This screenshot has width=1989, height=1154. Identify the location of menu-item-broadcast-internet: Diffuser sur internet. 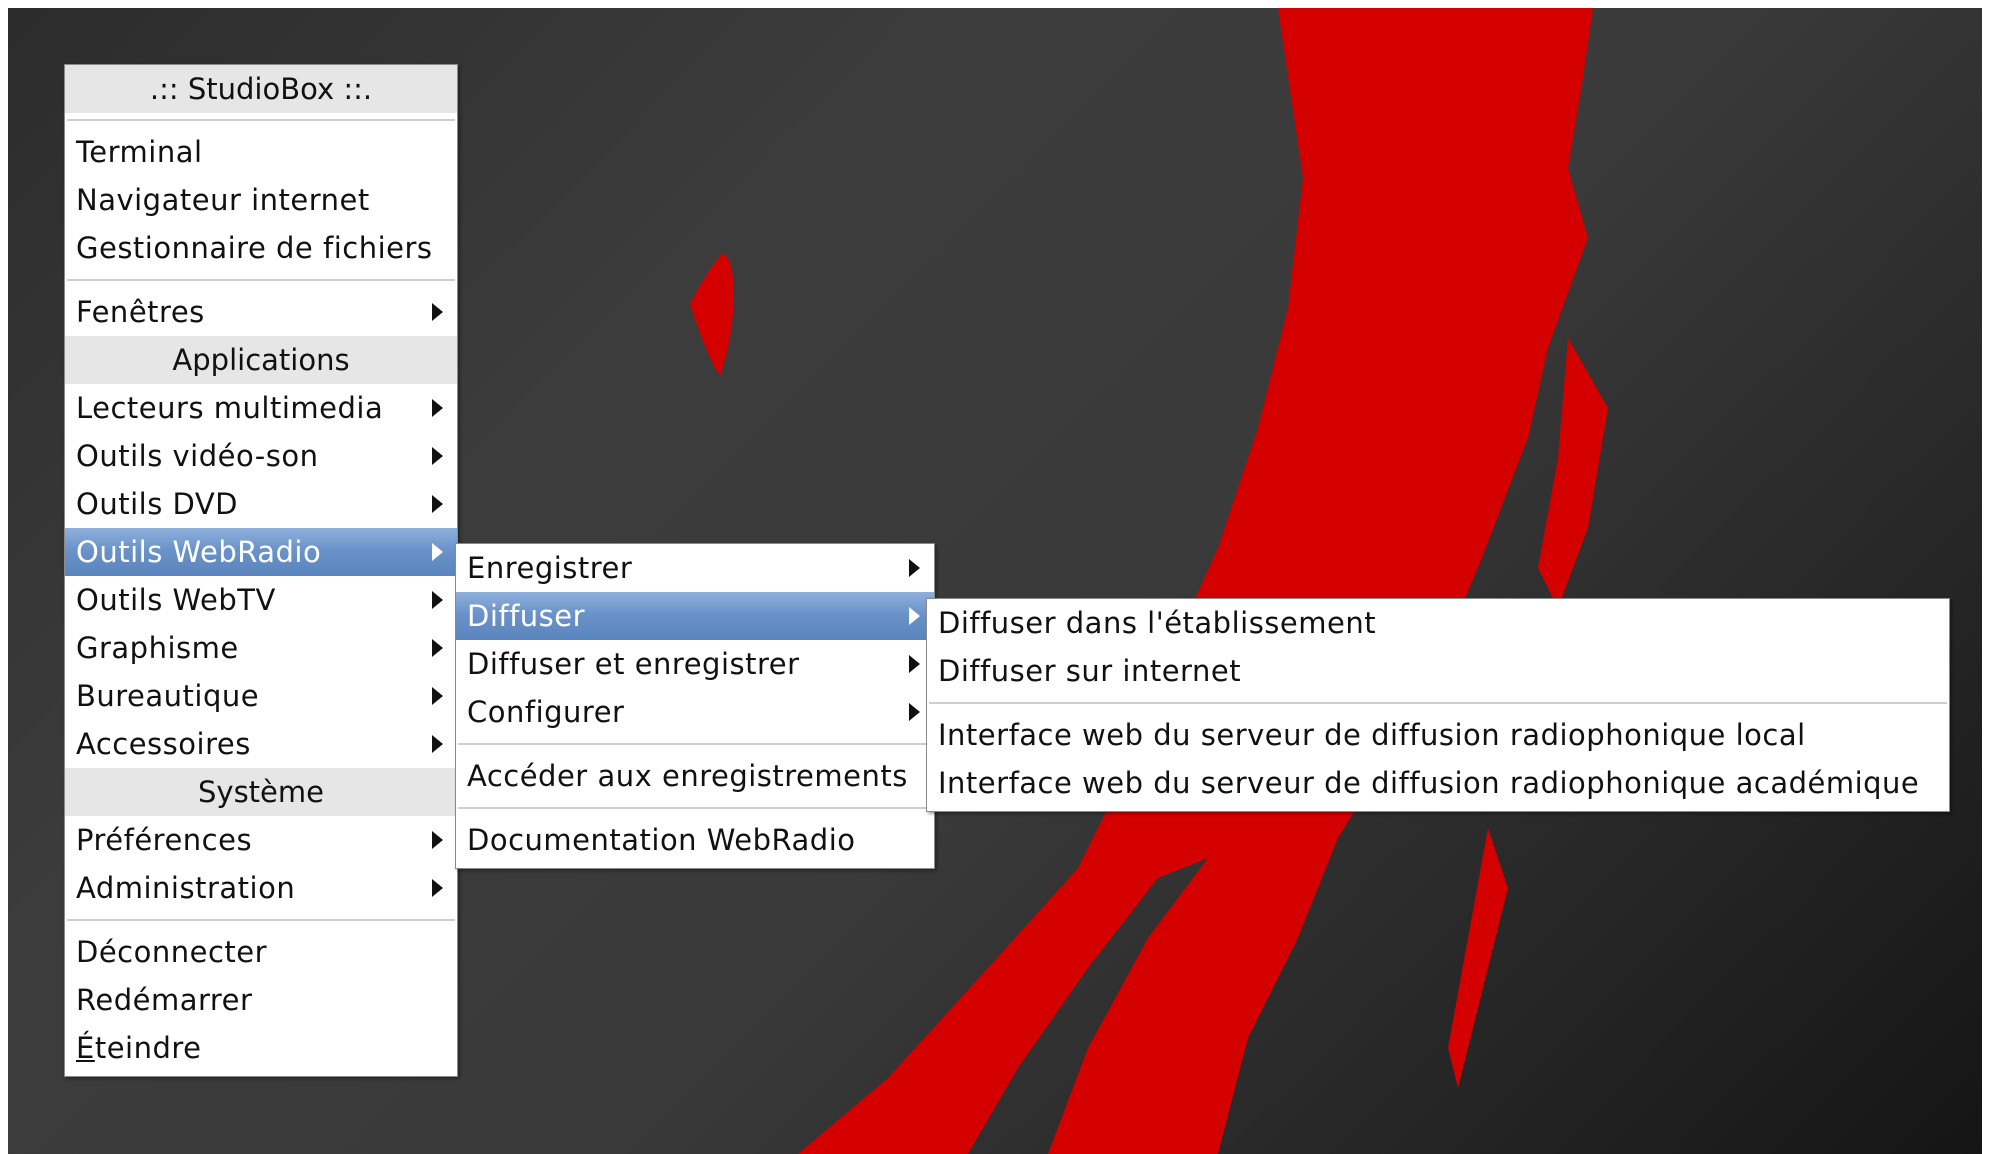
(1438, 671).